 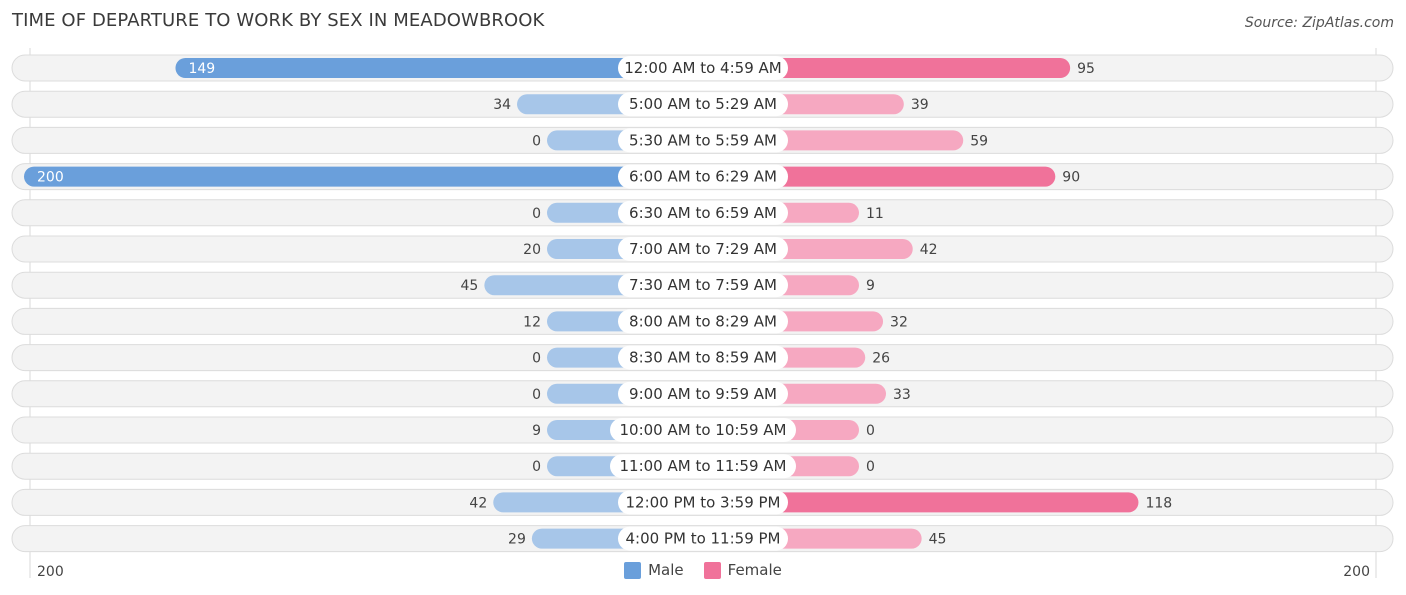 I want to click on legend: Male Female, so click(x=703, y=570).